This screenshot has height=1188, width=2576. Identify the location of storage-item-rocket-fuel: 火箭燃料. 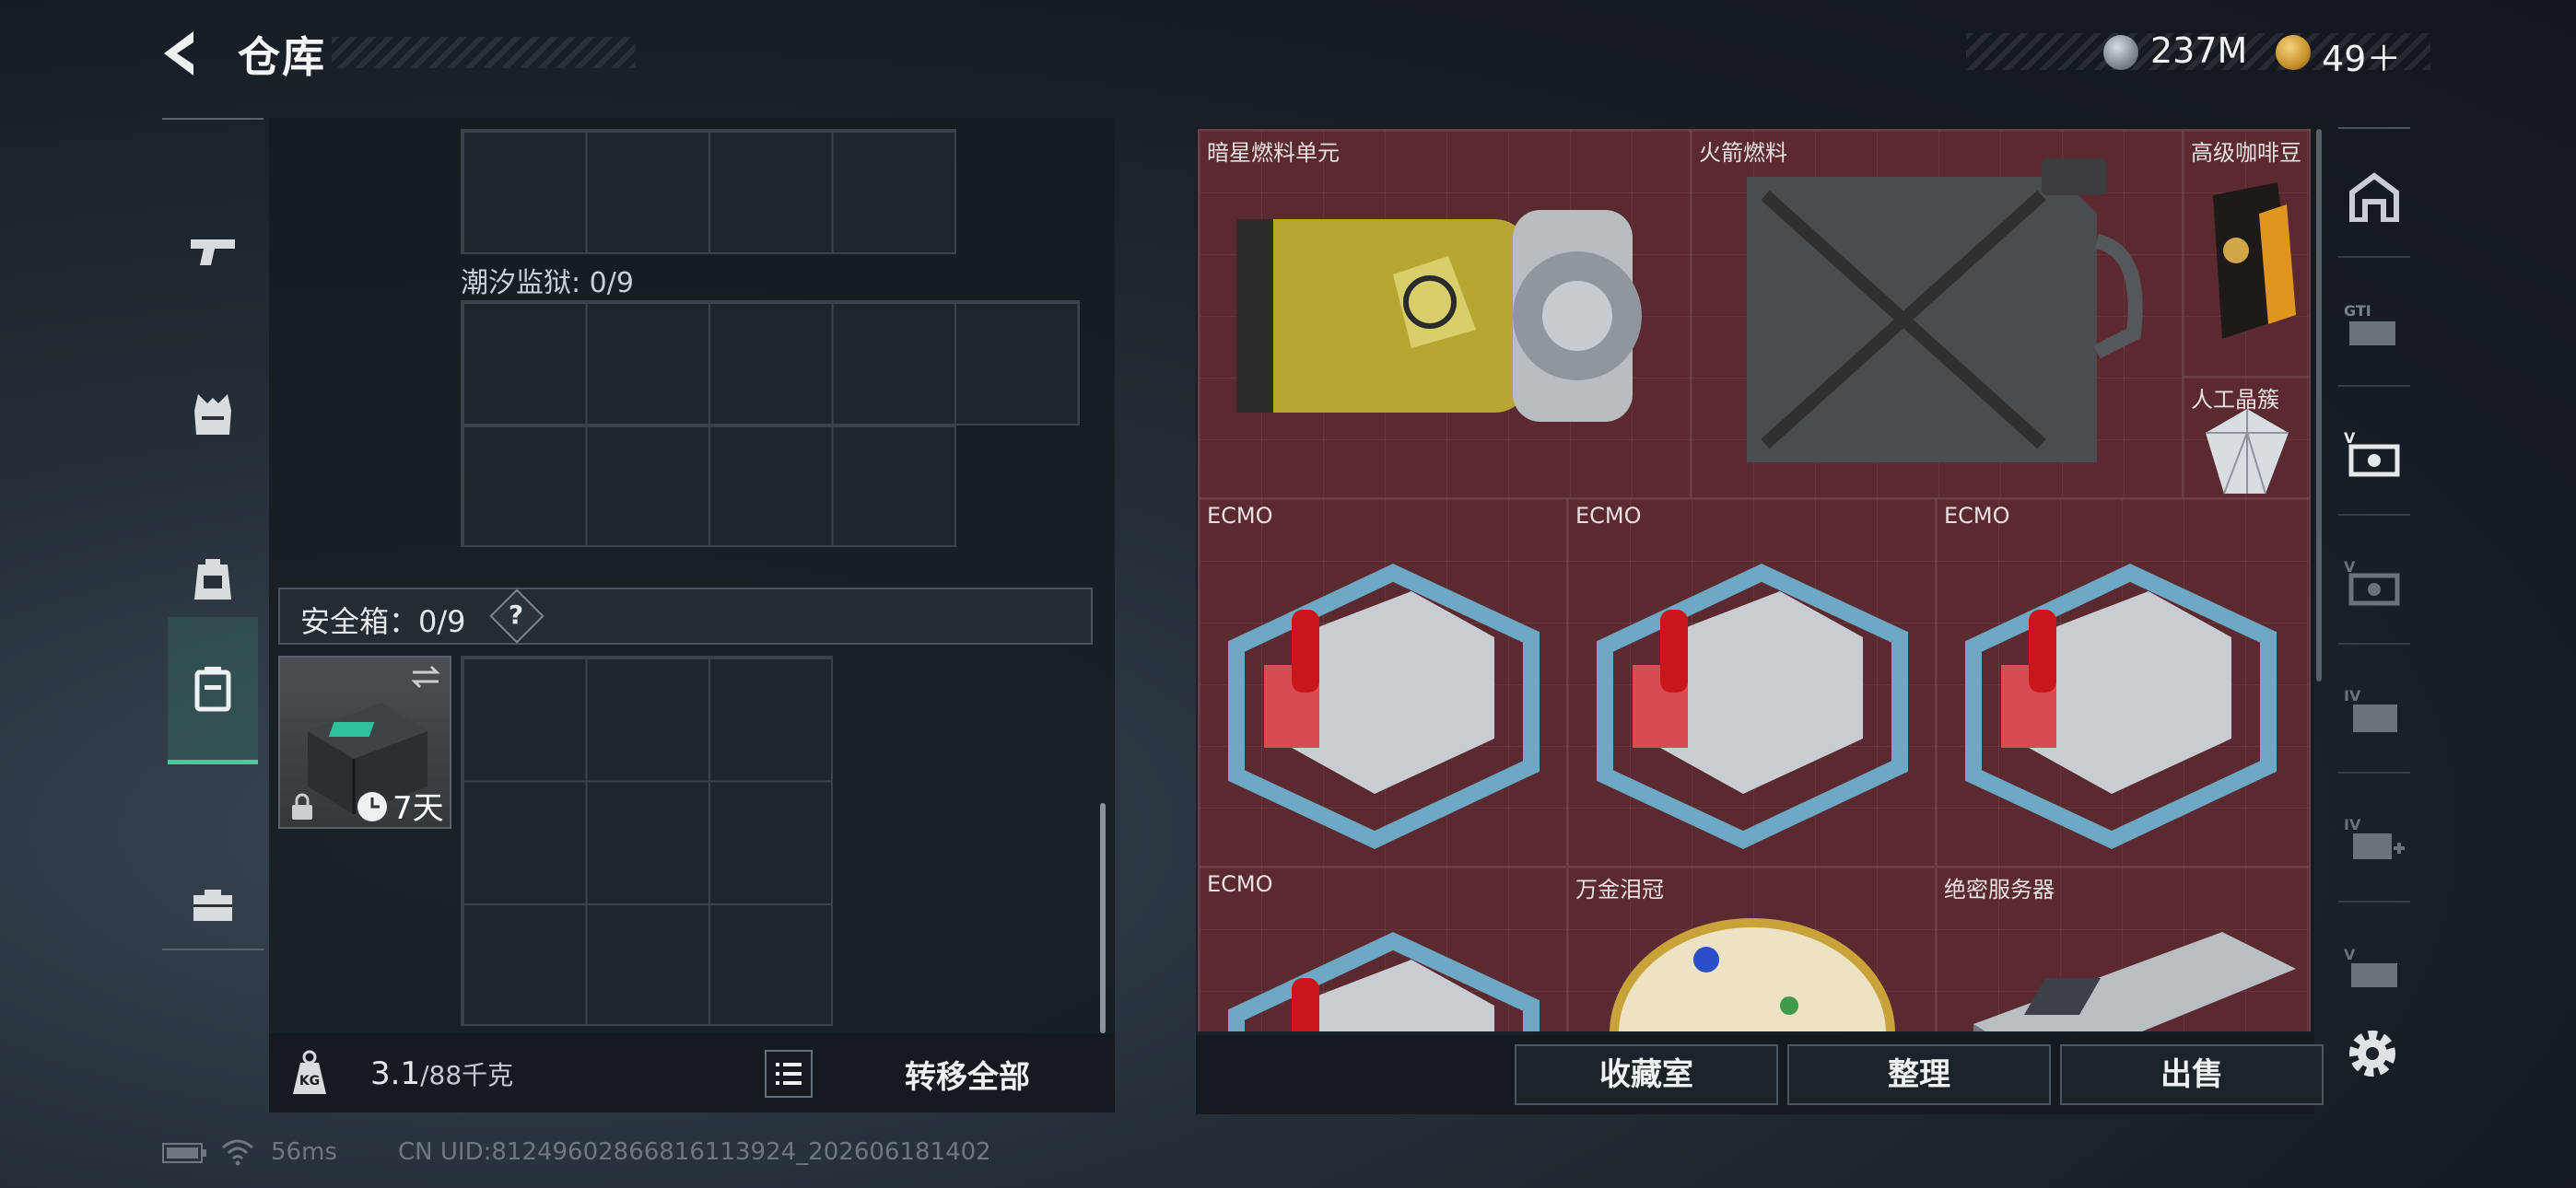
(1937, 314).